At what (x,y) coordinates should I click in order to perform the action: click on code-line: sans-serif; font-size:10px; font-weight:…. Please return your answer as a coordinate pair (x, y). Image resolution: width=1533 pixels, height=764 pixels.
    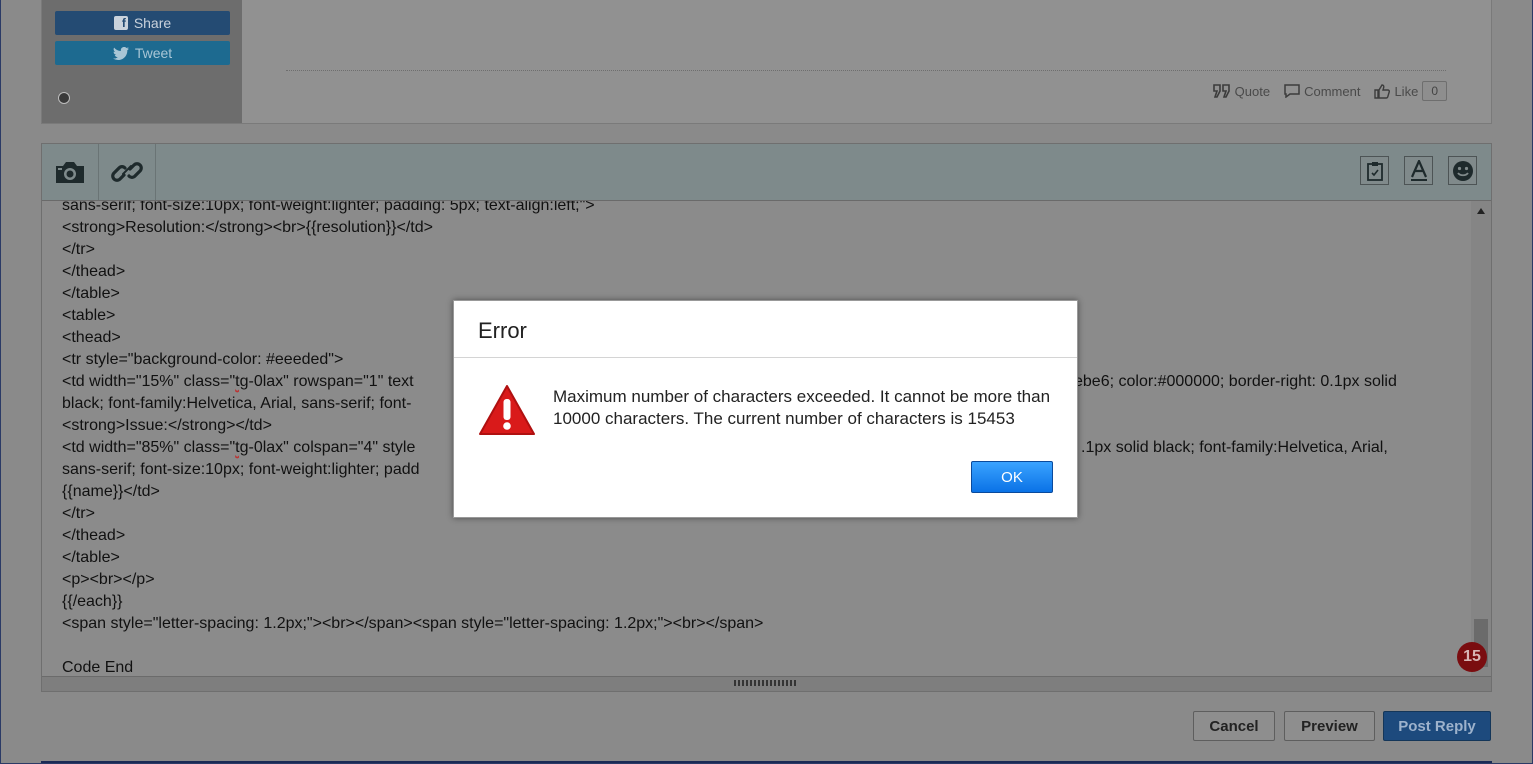
    Looking at the image, I should click on (328, 207).